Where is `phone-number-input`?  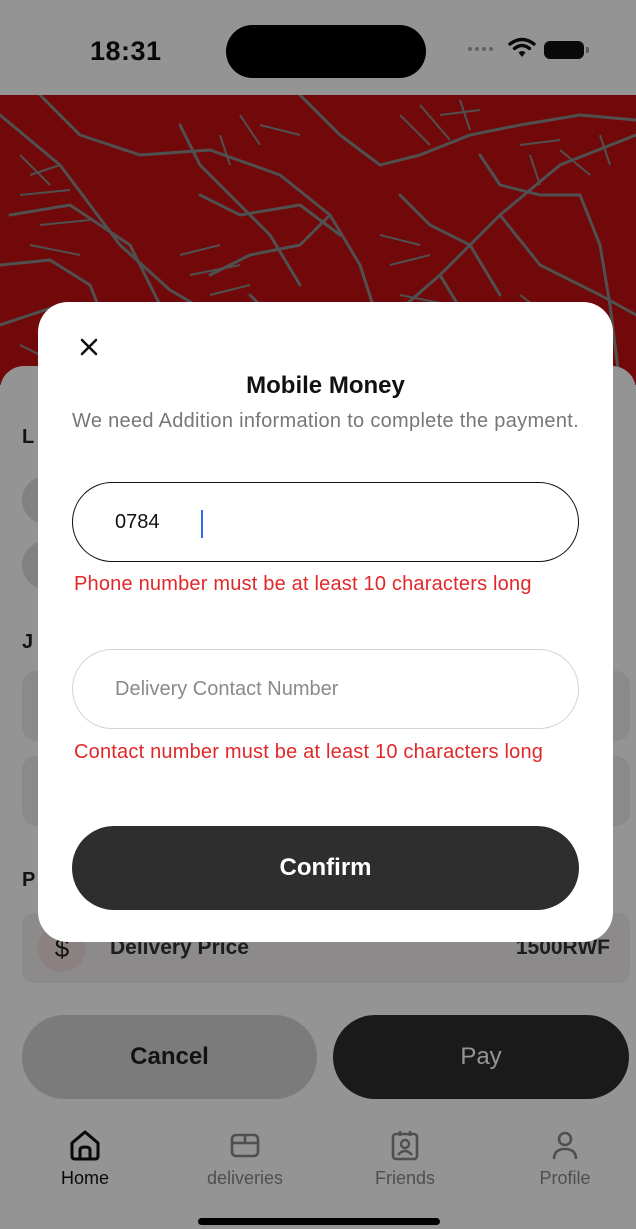
phone-number-input is located at coordinates (325, 522).